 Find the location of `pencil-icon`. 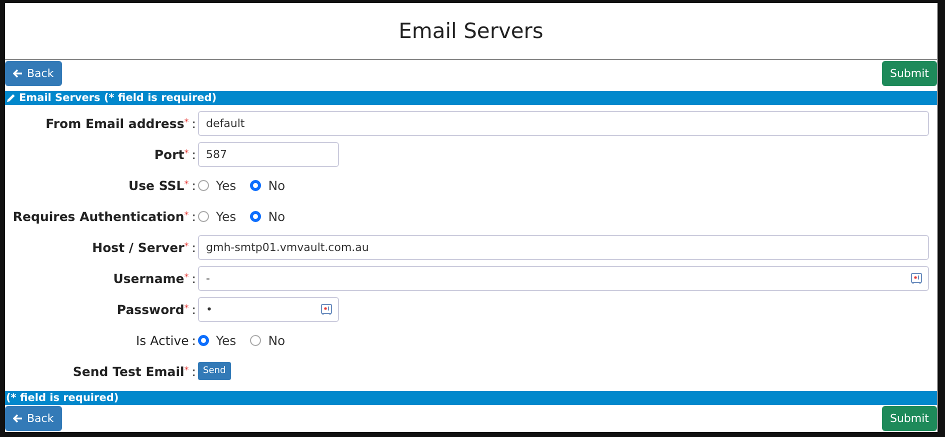

pencil-icon is located at coordinates (11, 98).